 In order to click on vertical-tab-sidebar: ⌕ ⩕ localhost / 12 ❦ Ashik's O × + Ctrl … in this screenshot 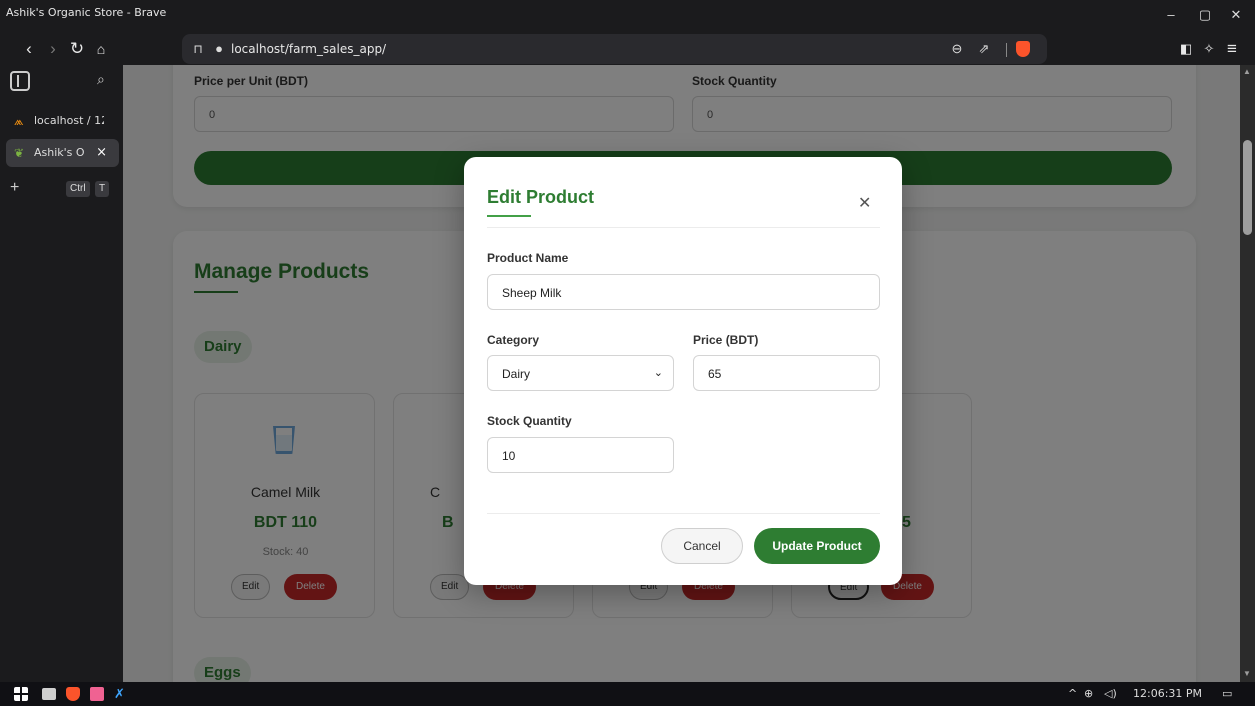, I will do `click(61, 373)`.